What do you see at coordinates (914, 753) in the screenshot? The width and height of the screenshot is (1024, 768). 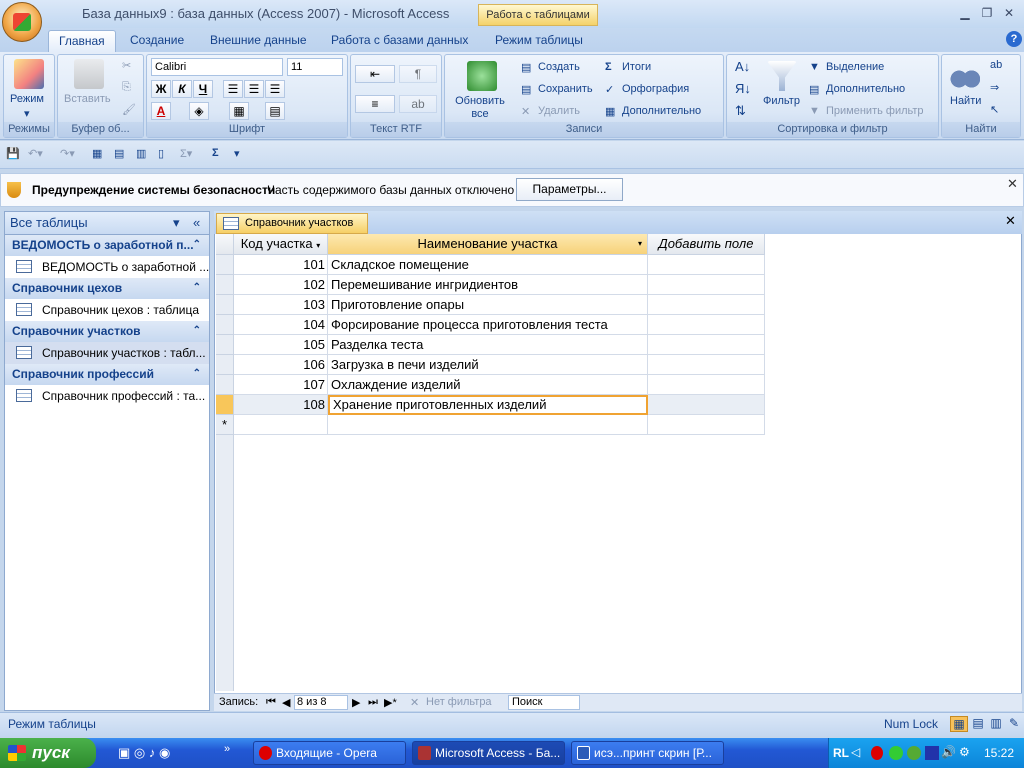 I see `antivirus-tray-icon` at bounding box center [914, 753].